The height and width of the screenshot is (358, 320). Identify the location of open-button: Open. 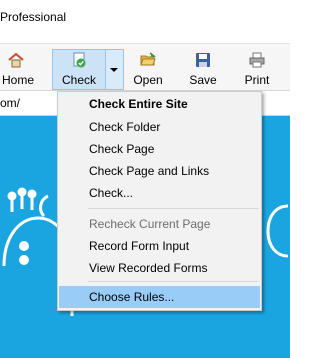
(148, 69).